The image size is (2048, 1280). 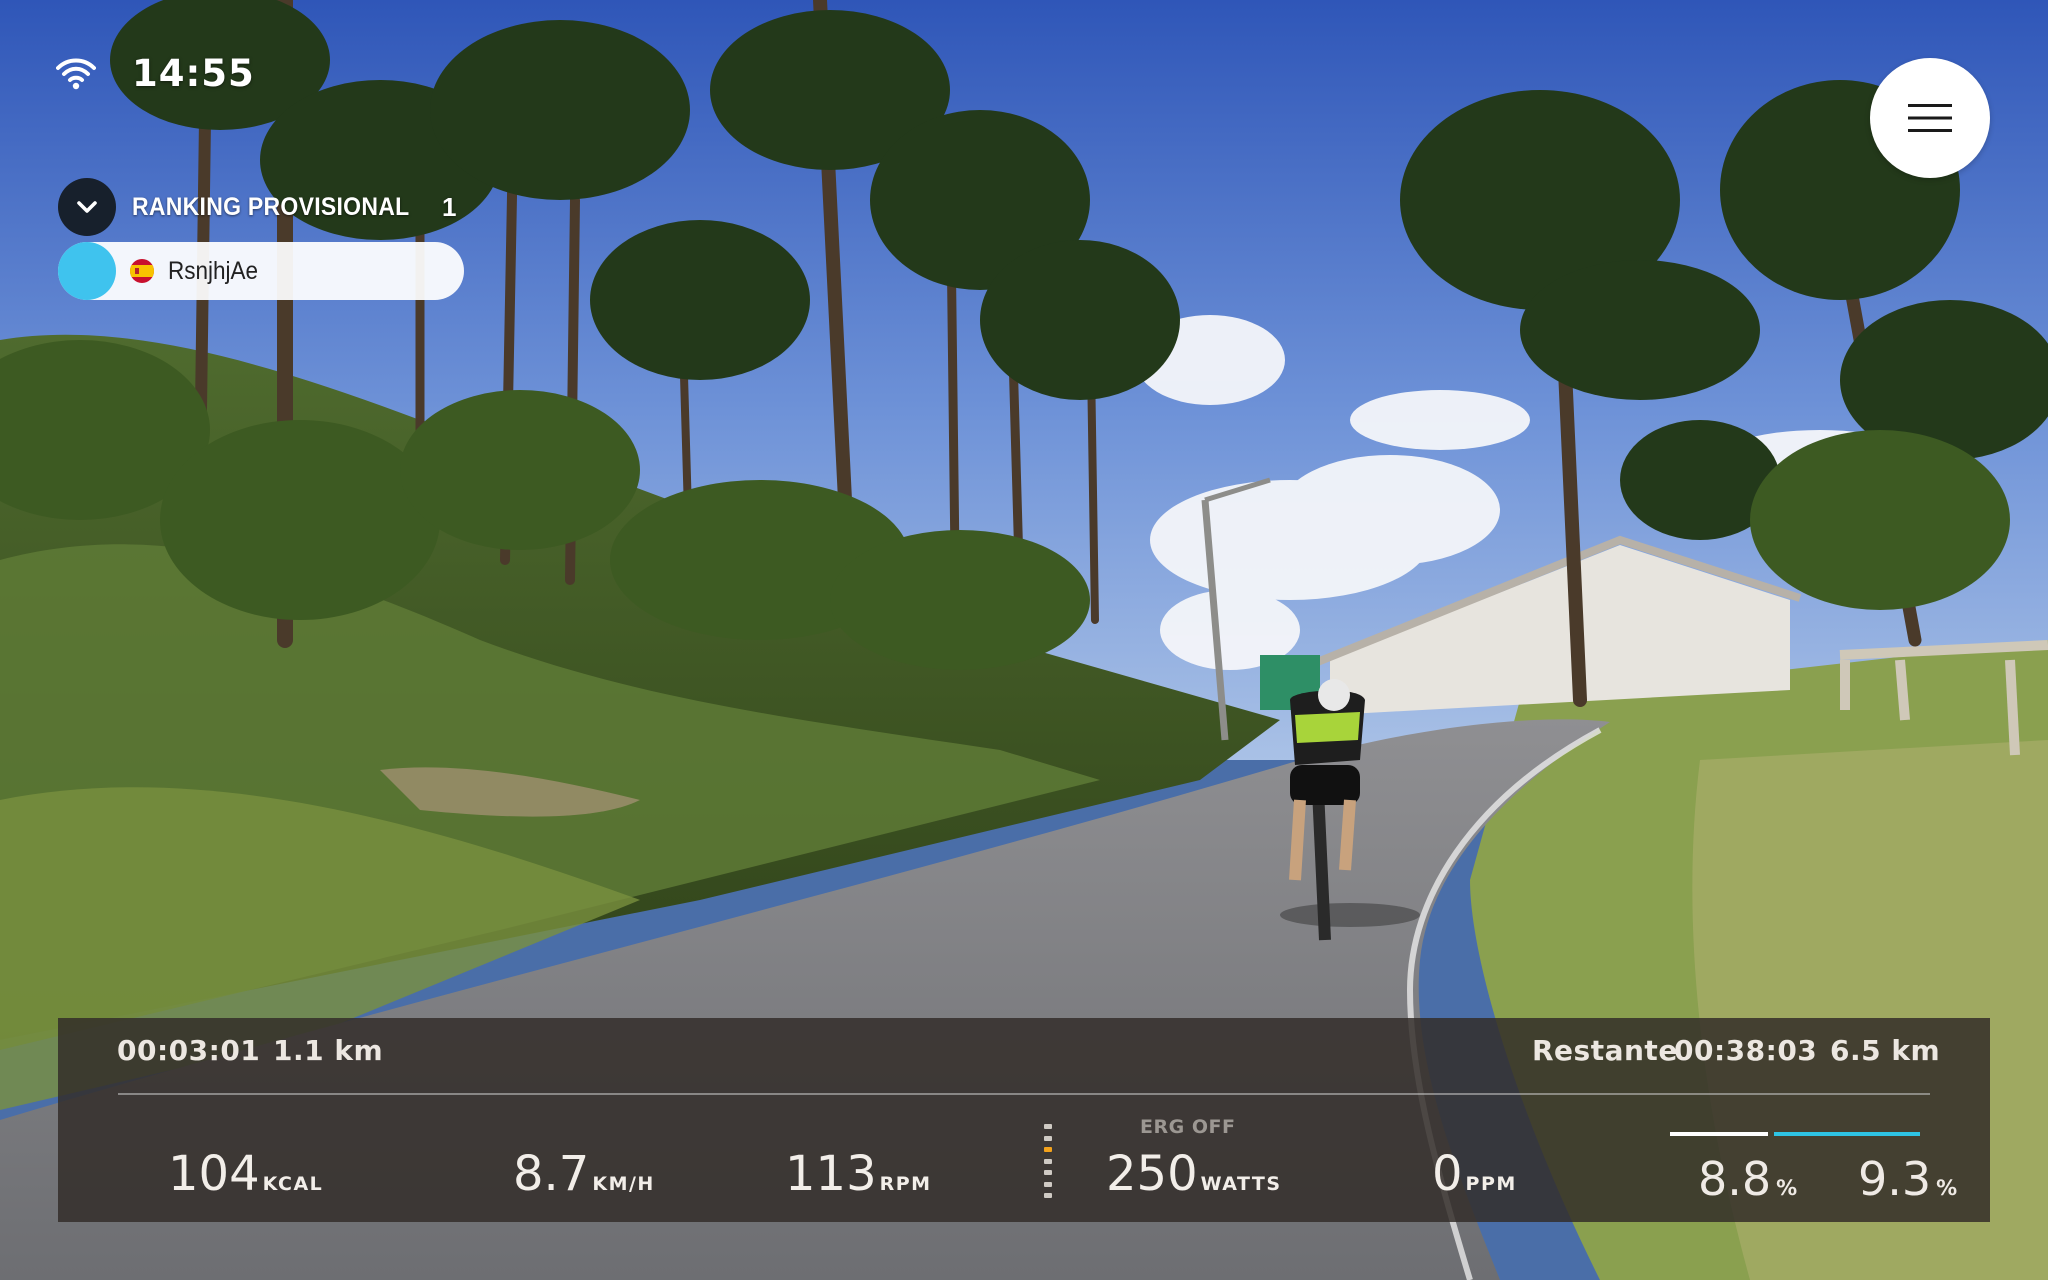 What do you see at coordinates (1447, 1174) in the screenshot?
I see `heart-rate-value: 0` at bounding box center [1447, 1174].